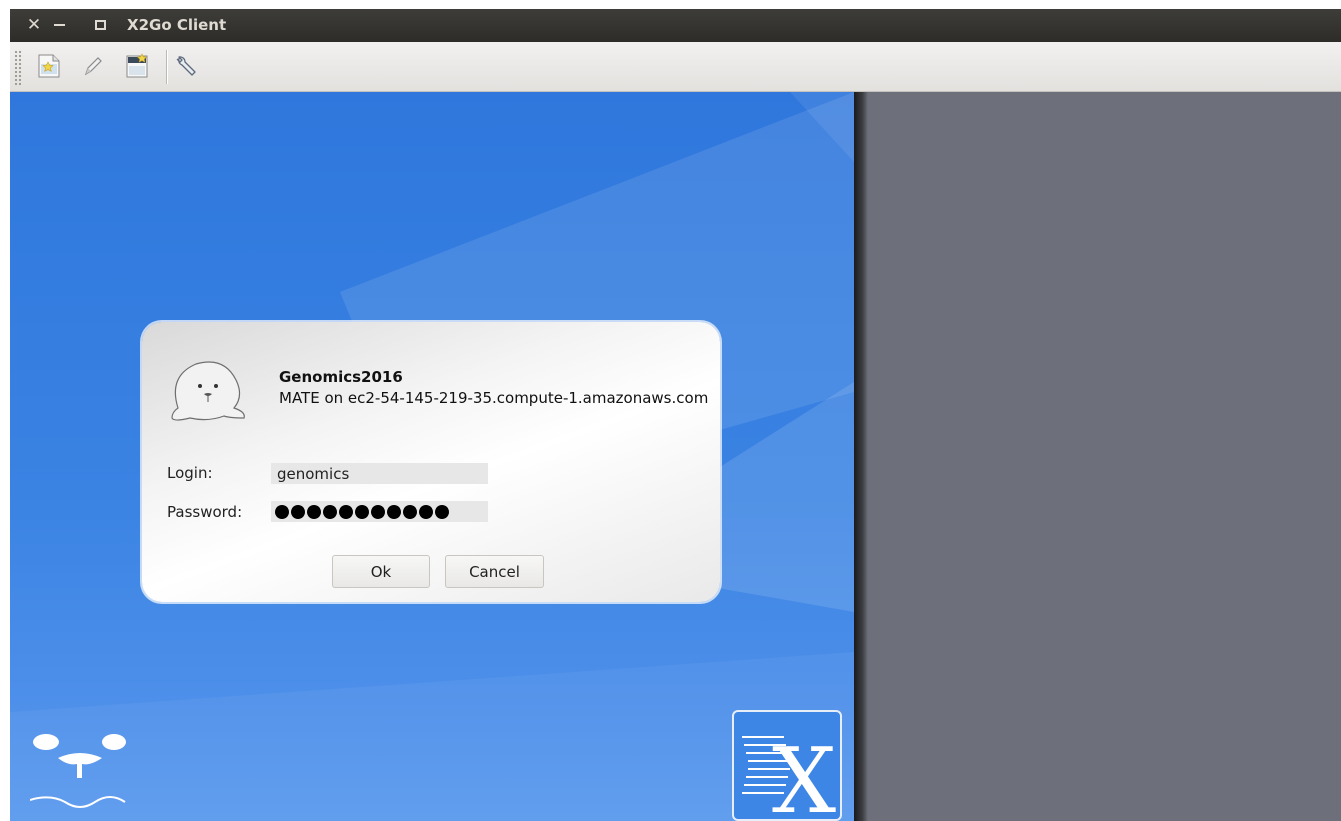 The height and width of the screenshot is (821, 1341). I want to click on password-mask, so click(379, 511).